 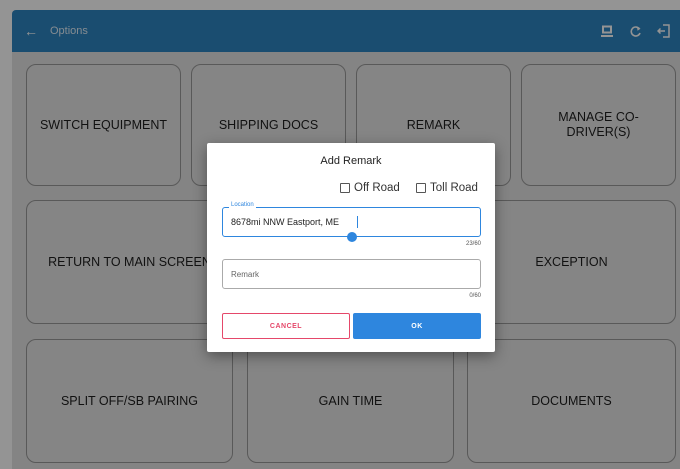 I want to click on text-caret, so click(x=357, y=222).